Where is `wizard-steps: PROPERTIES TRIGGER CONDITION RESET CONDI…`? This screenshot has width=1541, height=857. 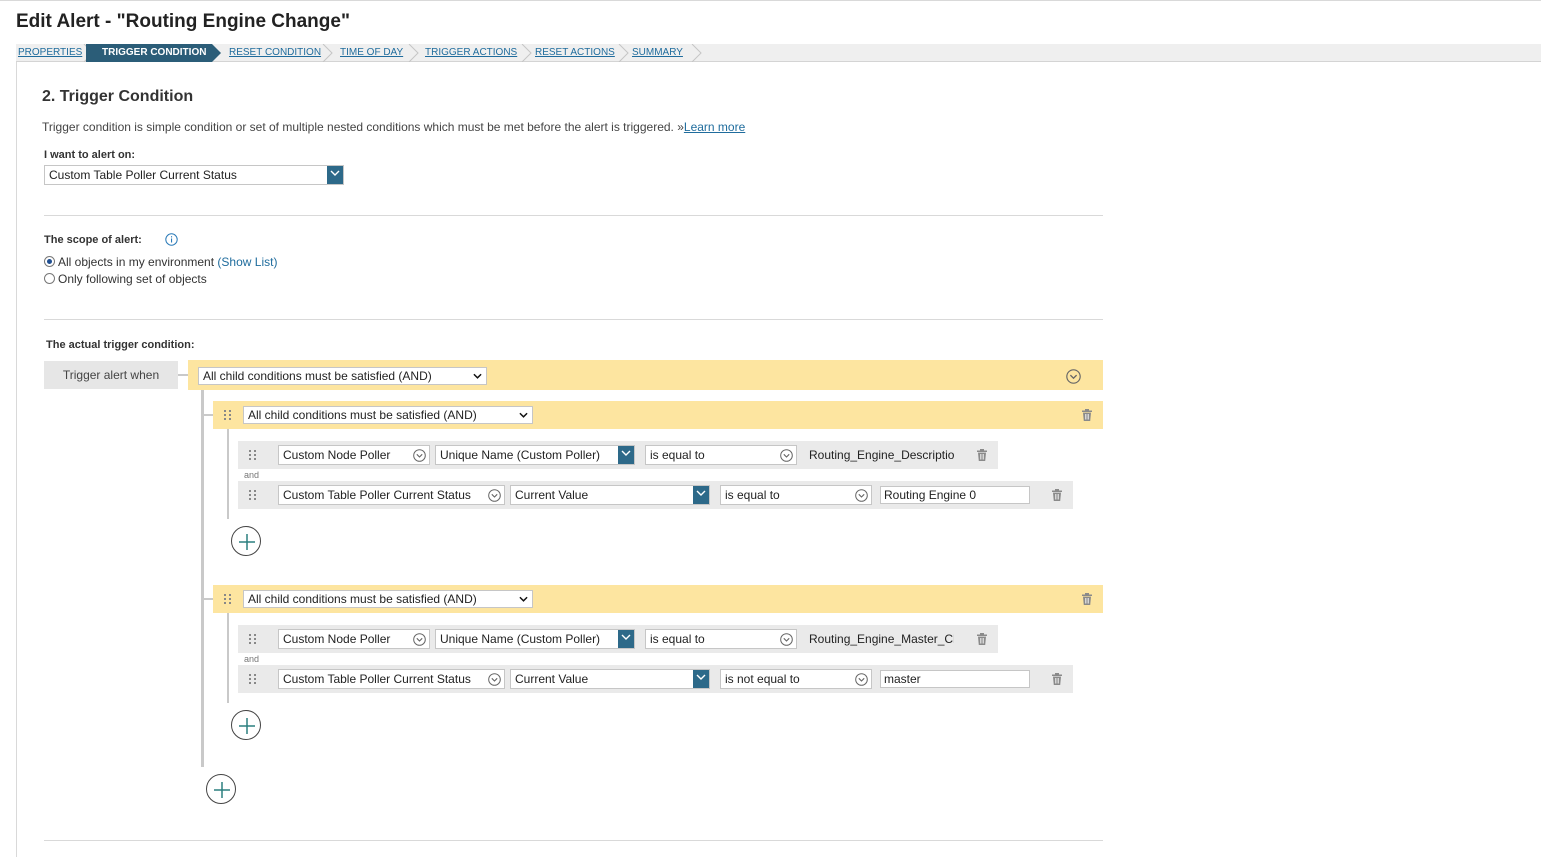
wizard-steps: PROPERTIES TRIGGER CONDITION RESET CONDI… is located at coordinates (778, 53).